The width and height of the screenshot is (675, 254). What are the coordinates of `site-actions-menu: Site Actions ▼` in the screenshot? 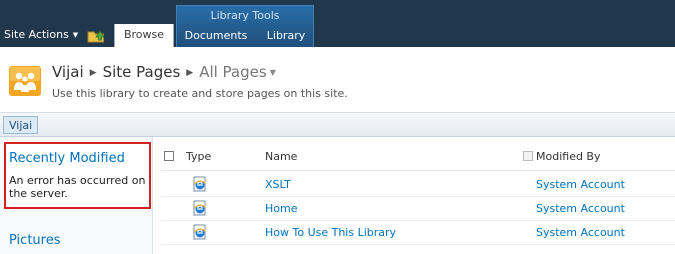 It's located at (41, 34).